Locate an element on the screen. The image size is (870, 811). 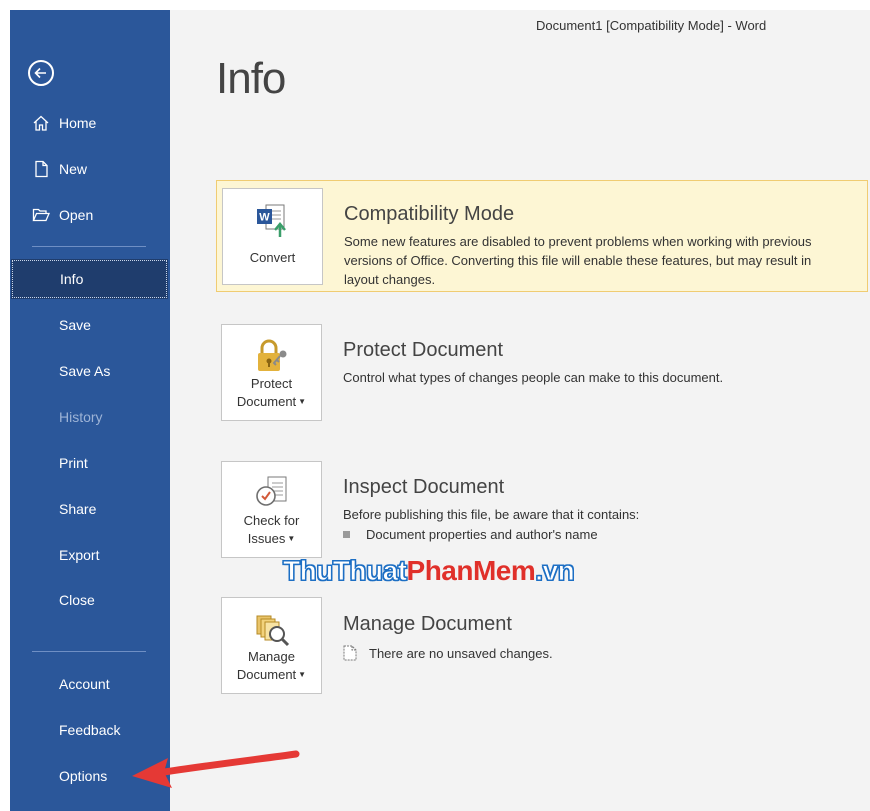
window-title: Document1 [Compatibility Mode] - Word is located at coordinates (651, 25).